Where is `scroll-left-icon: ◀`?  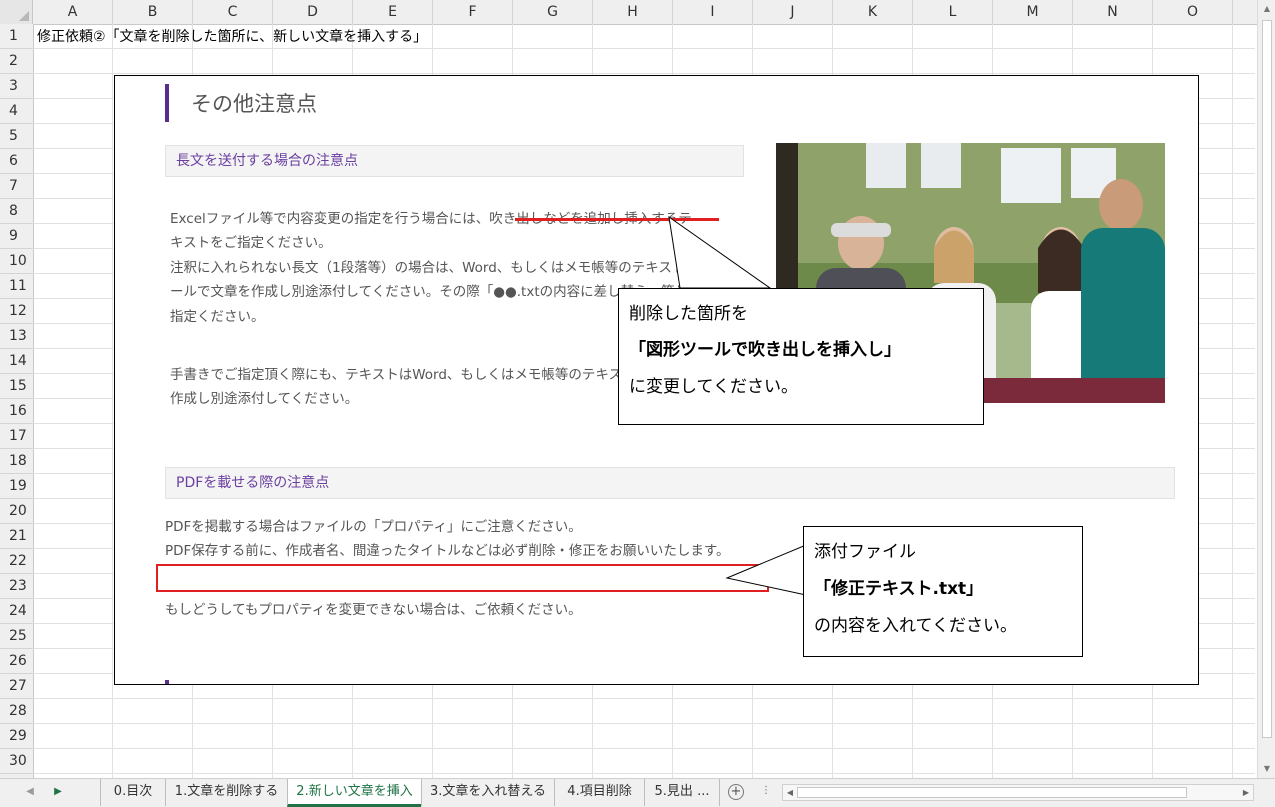 scroll-left-icon: ◀ is located at coordinates (790, 792).